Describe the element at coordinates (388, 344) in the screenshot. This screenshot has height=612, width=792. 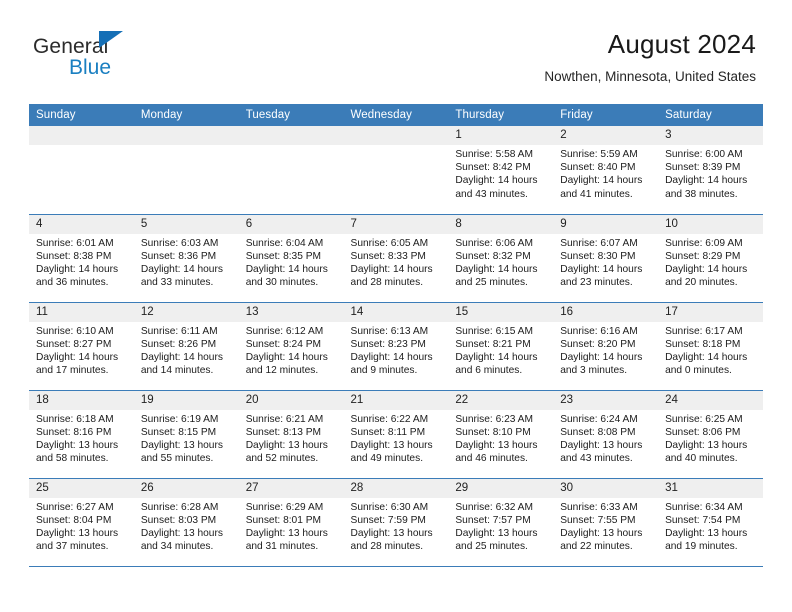
I see `sunset-text: Sunset: 8:23 PM` at that location.